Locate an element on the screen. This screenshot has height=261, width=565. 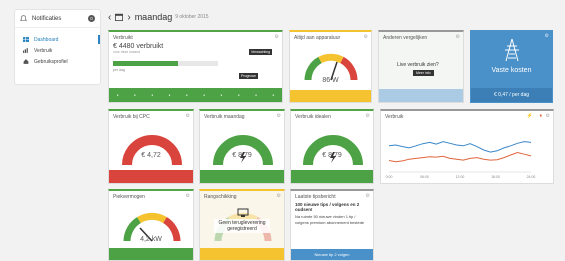
daily-strip: ● ● ● ● ● ● ● ● ● ● is located at coordinates (195, 95).